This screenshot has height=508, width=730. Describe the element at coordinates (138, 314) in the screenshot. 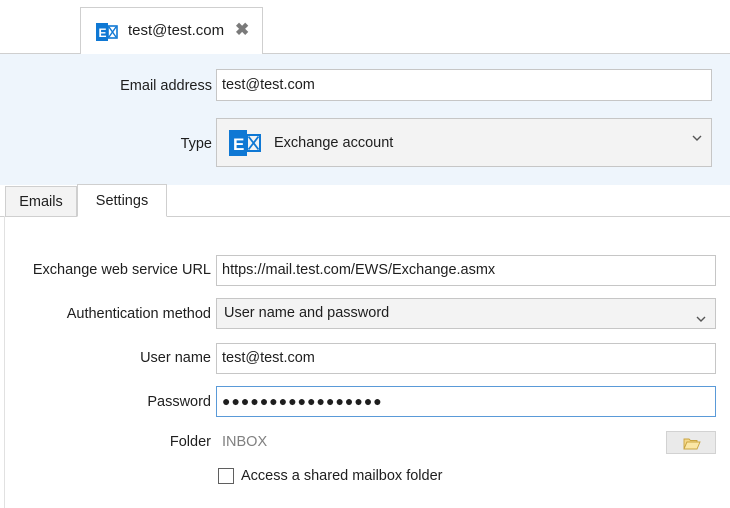

I see `auth-method-label: Authentication method` at that location.